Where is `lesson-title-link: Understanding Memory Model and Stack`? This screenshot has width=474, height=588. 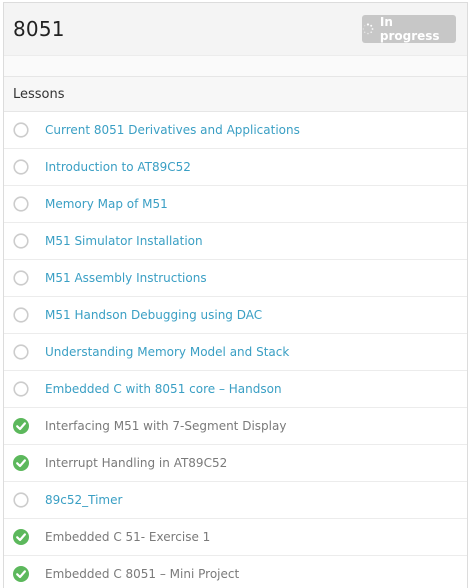
lesson-title-link: Understanding Memory Model and Stack is located at coordinates (167, 352).